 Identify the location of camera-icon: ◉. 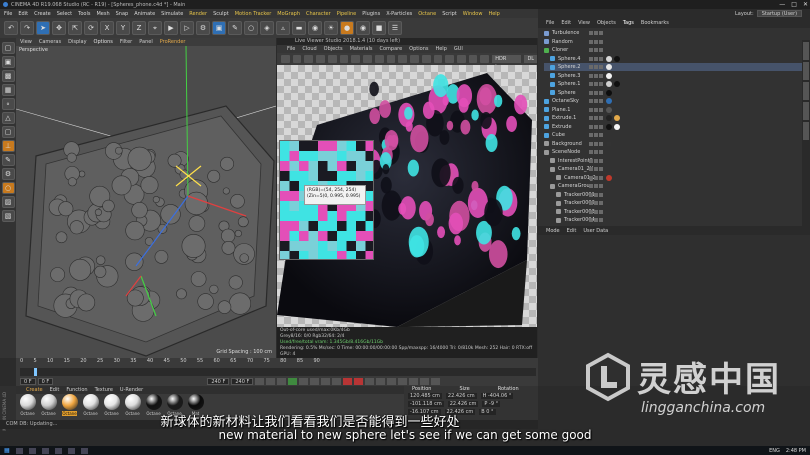
(315, 28).